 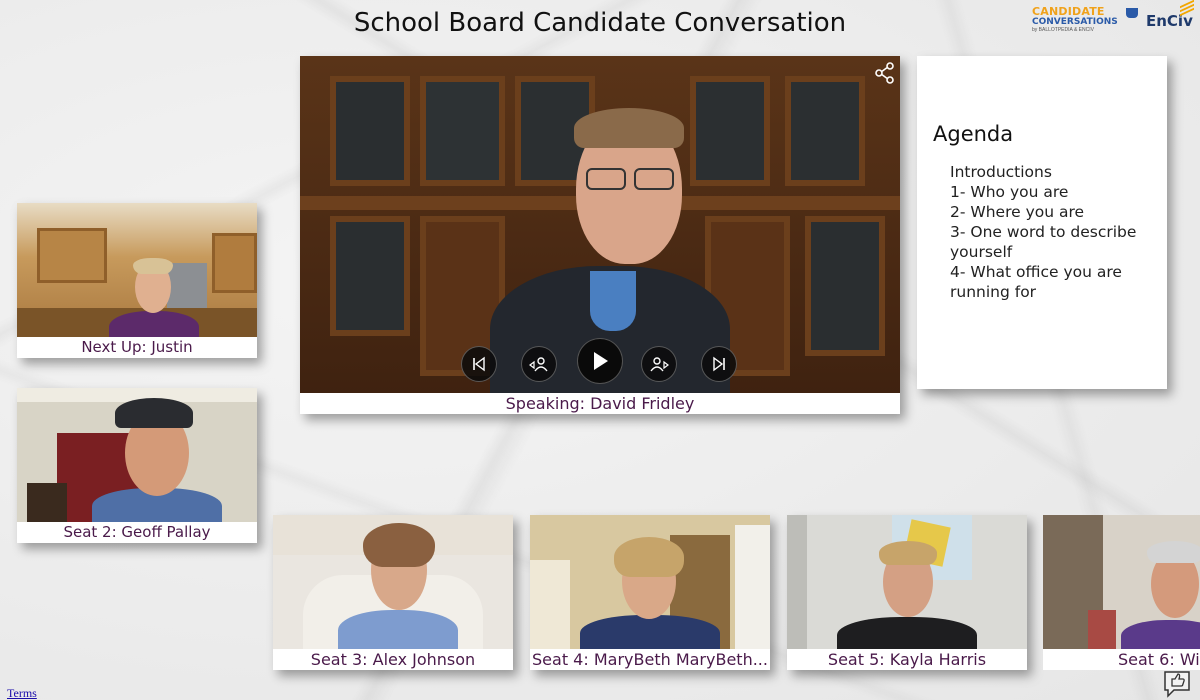 I want to click on coffee-cup-icon, so click(x=1132, y=13).